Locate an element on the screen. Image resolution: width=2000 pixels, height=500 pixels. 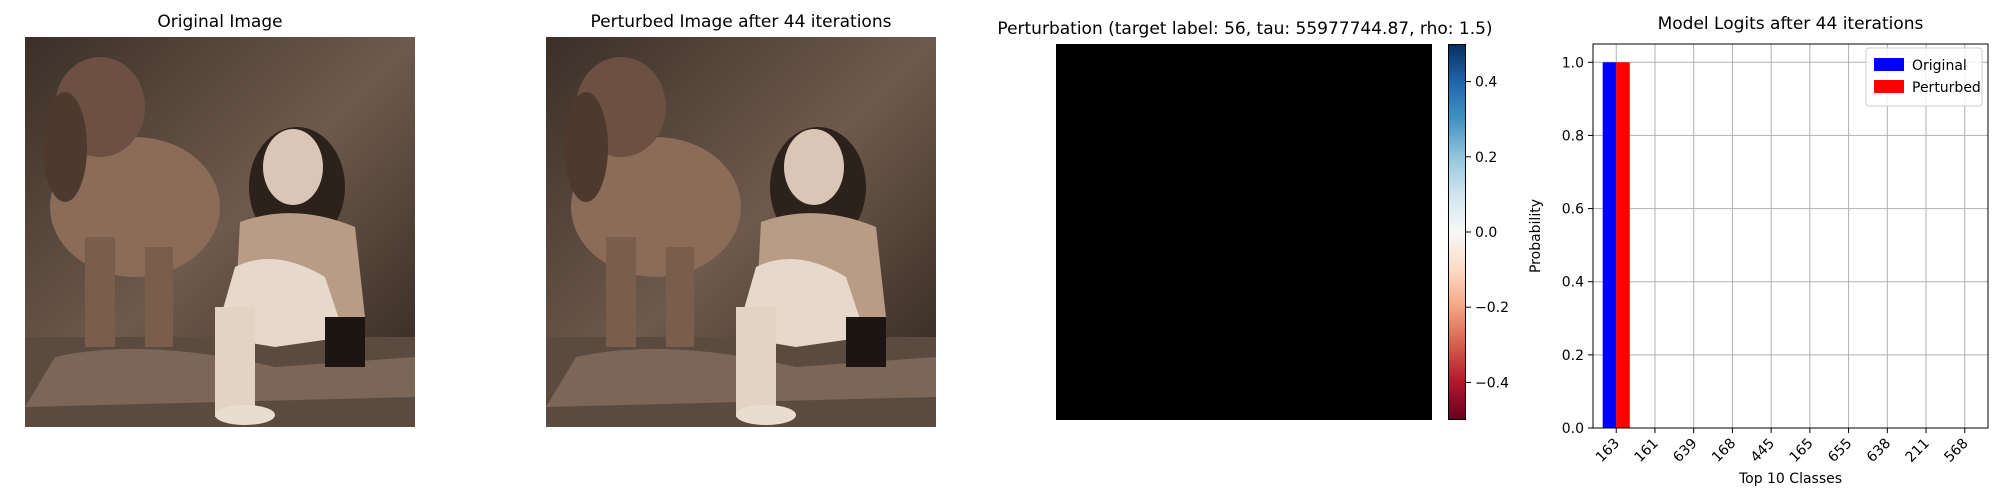
y-tick-label-4: 0.8 is located at coordinates (1573, 136).